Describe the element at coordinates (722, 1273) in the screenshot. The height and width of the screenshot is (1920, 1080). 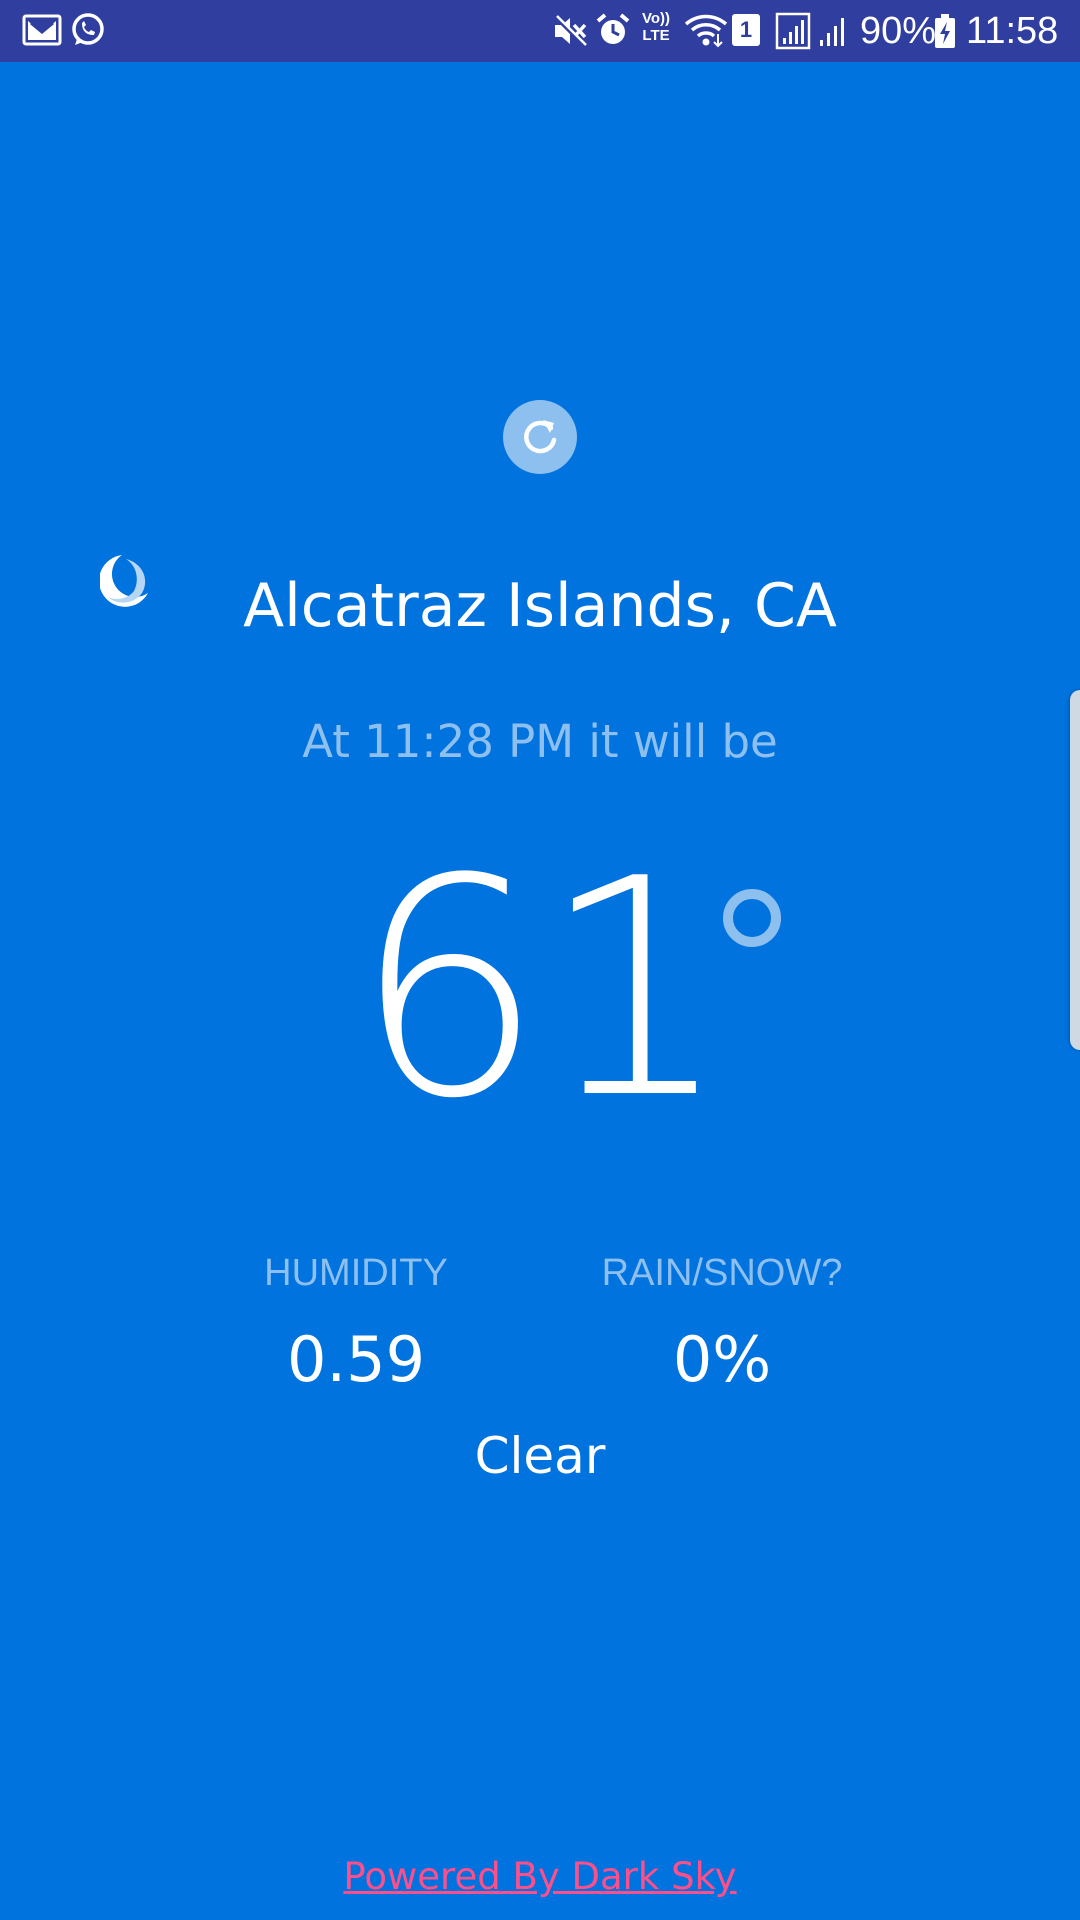
I see `precip-label: RAIN/SNOW?` at that location.